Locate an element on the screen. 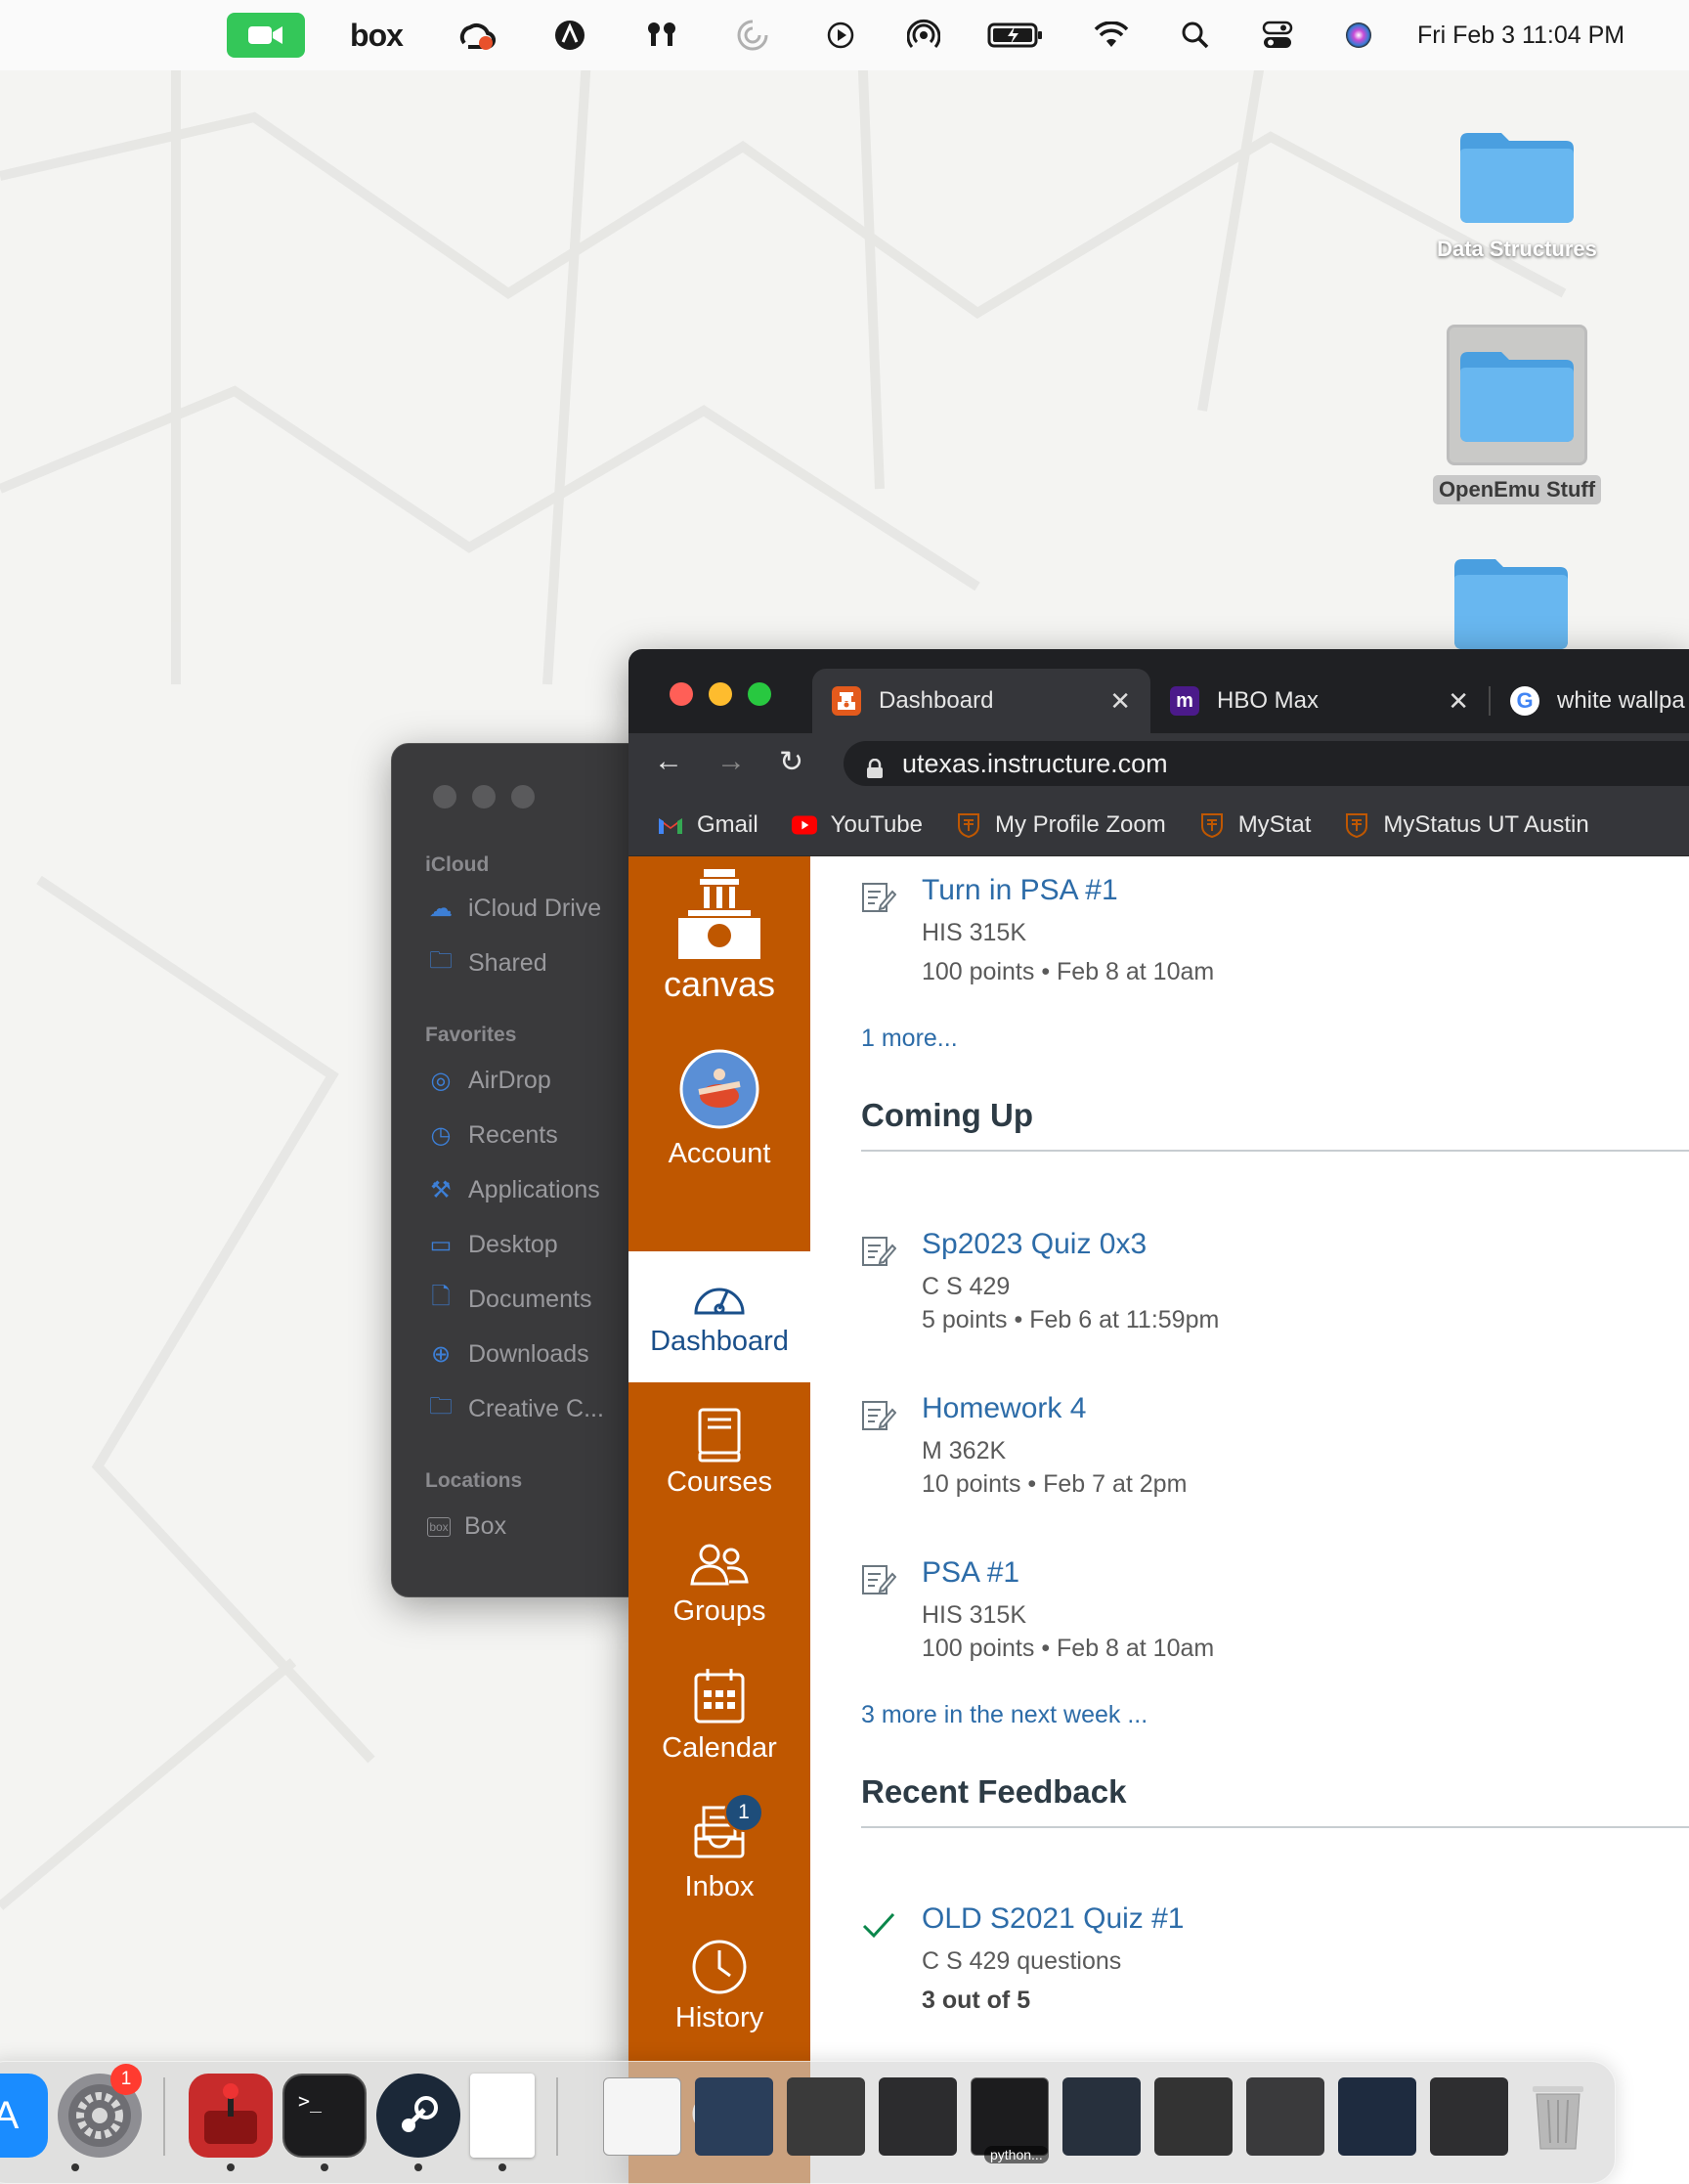 Image resolution: width=1689 pixels, height=2184 pixels. sidebar-item-downloads: ⊕ Downloads is located at coordinates (508, 1354).